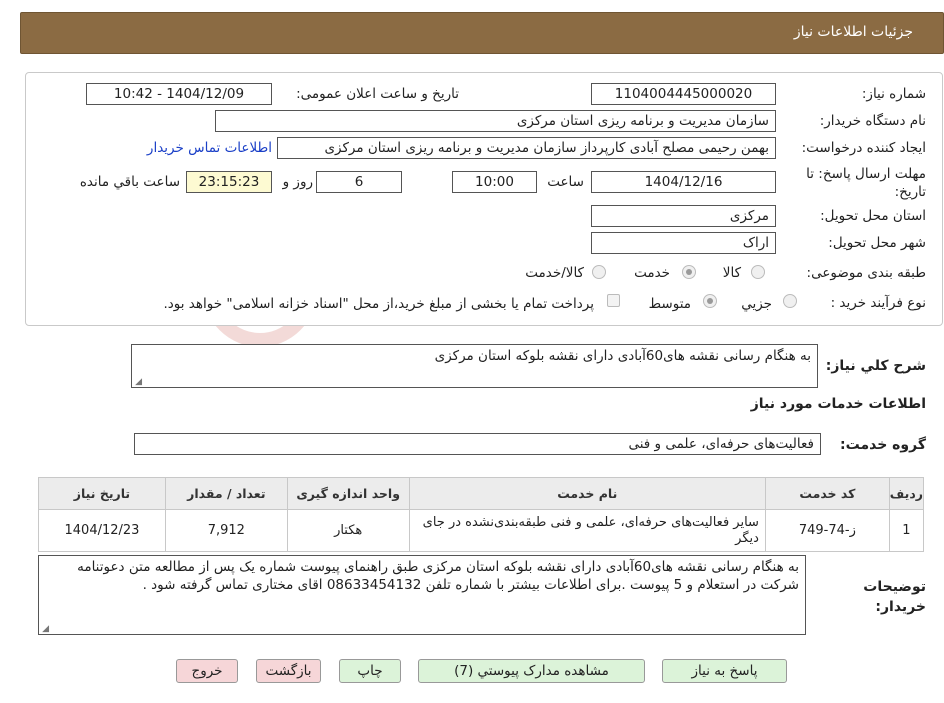  I want to click on need-number-label: شماره نیاز:, so click(893, 94).